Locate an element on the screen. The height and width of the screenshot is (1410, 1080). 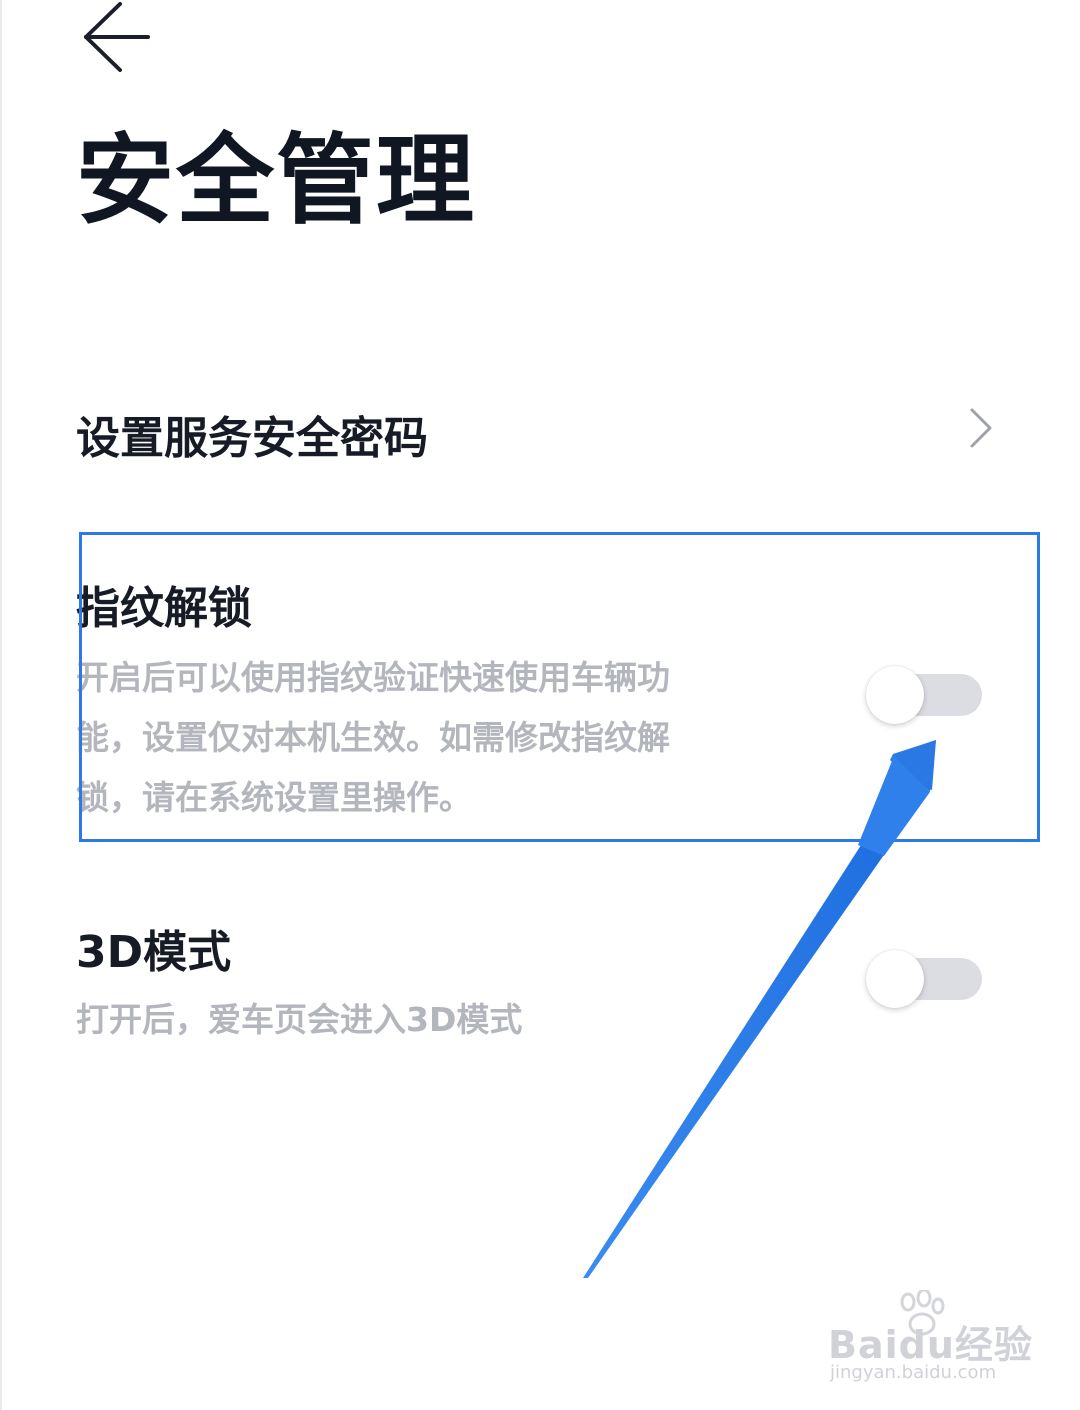
fingerprint-desc-line: 锁，请在系统设置里操作。 is located at coordinates (274, 797).